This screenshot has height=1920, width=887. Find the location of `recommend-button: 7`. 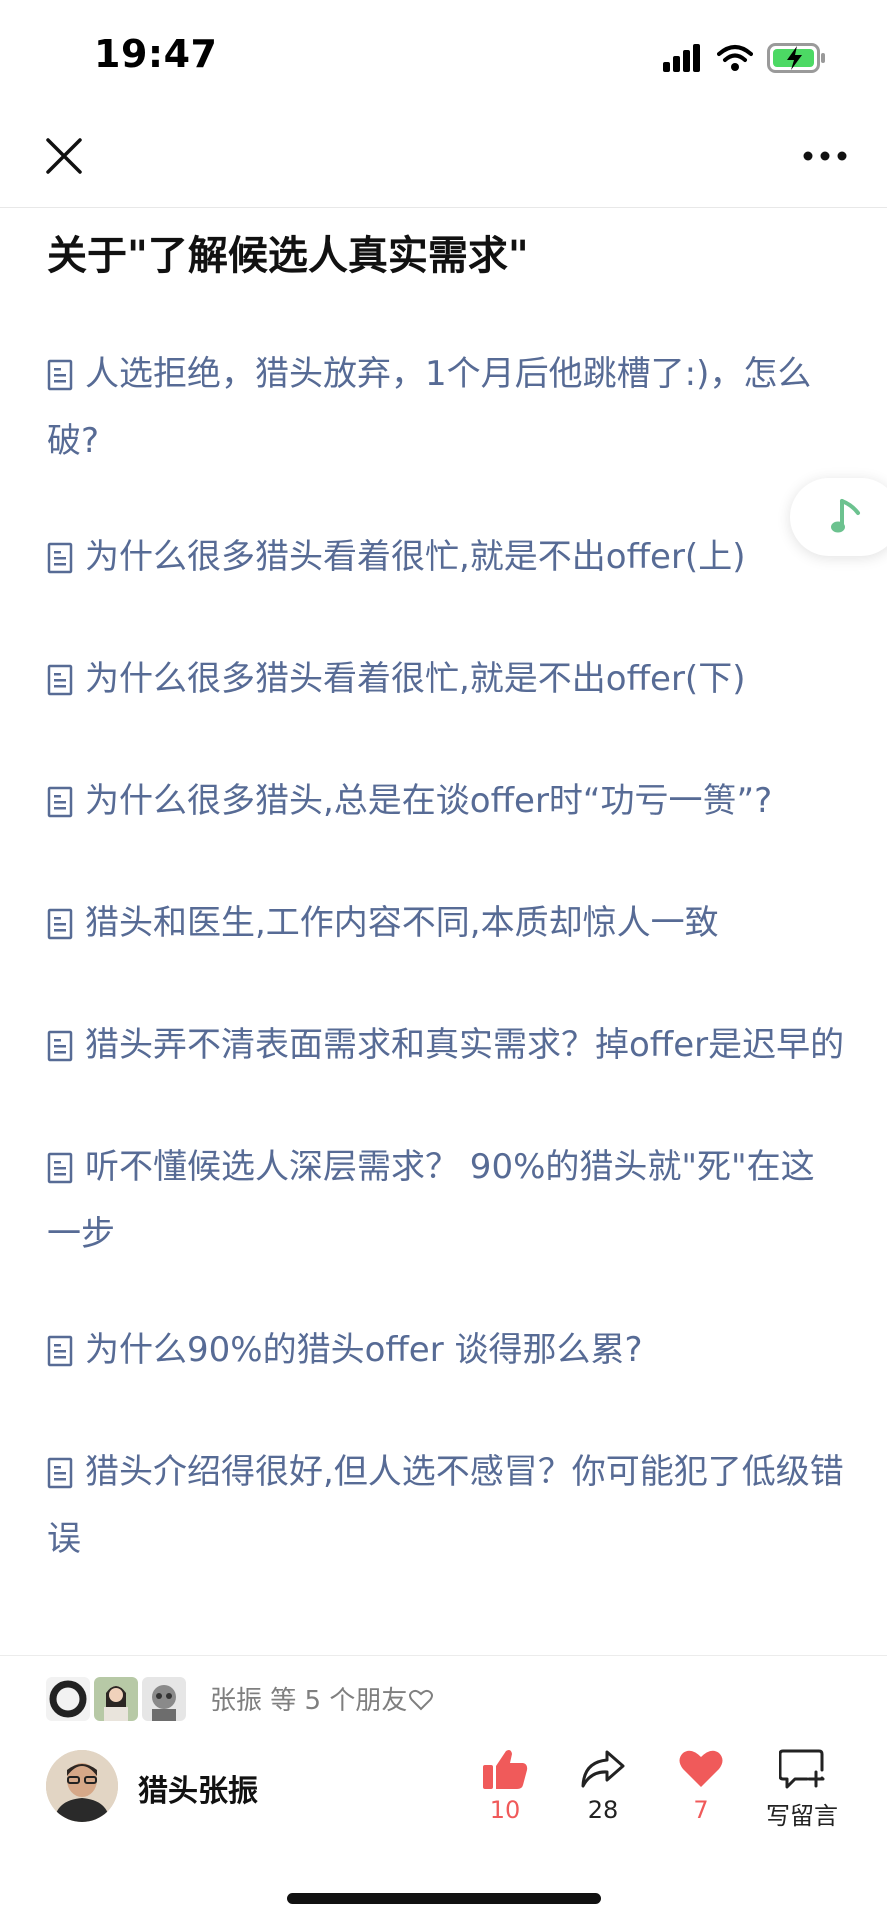

recommend-button: 7 is located at coordinates (701, 1786).